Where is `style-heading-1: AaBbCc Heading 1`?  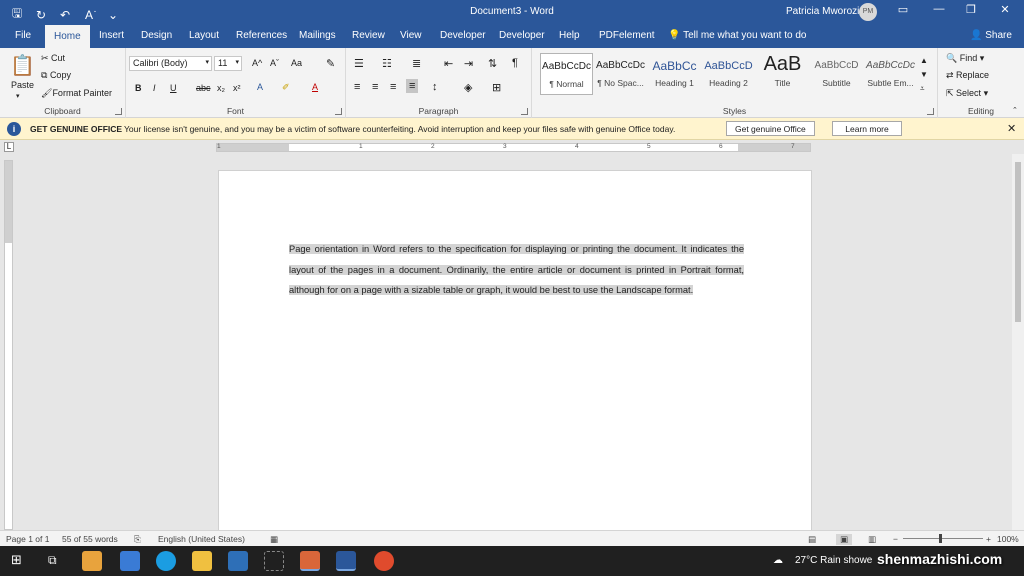 style-heading-1: AaBbCc Heading 1 is located at coordinates (674, 74).